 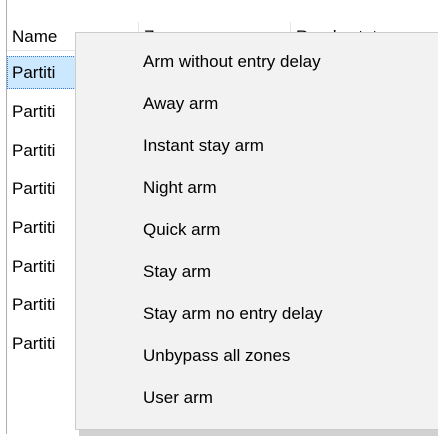 I want to click on menu-item-quick-arm: Quick arm, so click(x=257, y=230).